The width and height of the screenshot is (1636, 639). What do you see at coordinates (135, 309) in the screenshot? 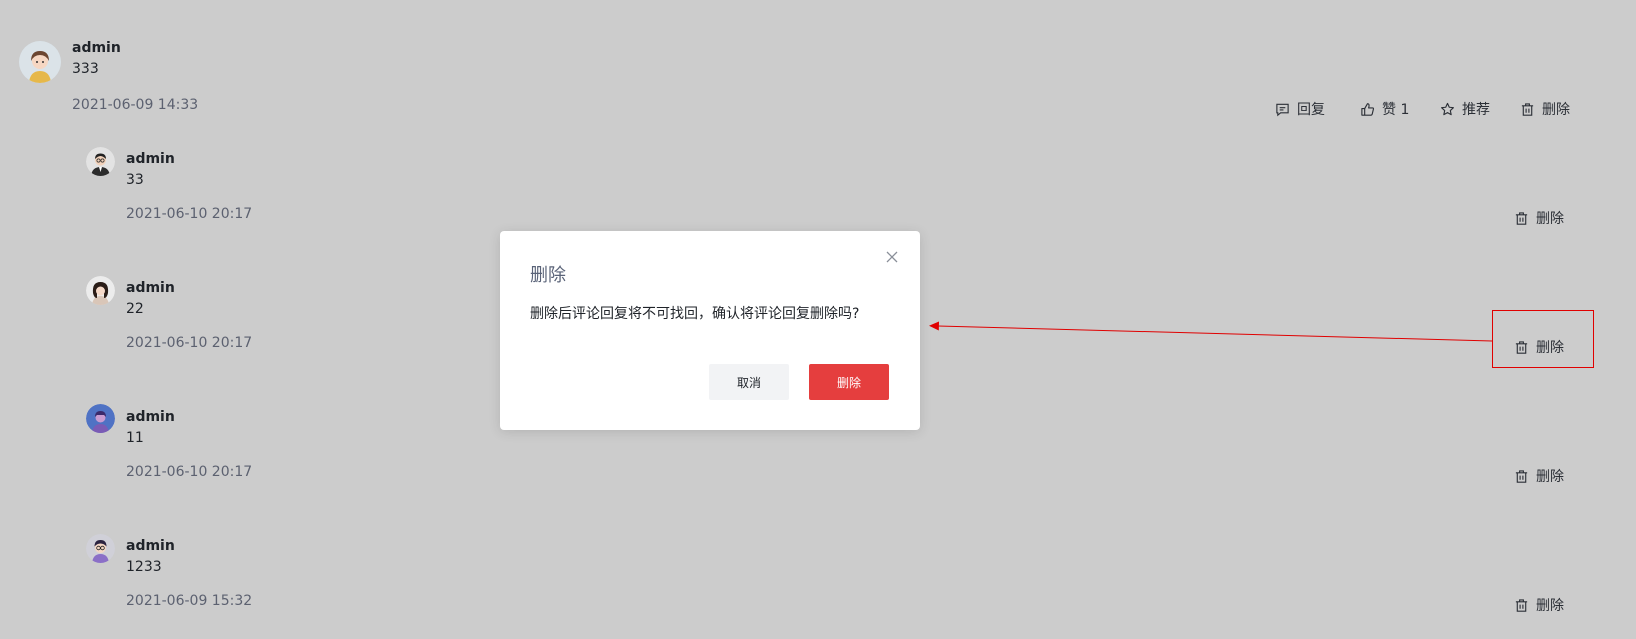
I see `reply-content: 22` at bounding box center [135, 309].